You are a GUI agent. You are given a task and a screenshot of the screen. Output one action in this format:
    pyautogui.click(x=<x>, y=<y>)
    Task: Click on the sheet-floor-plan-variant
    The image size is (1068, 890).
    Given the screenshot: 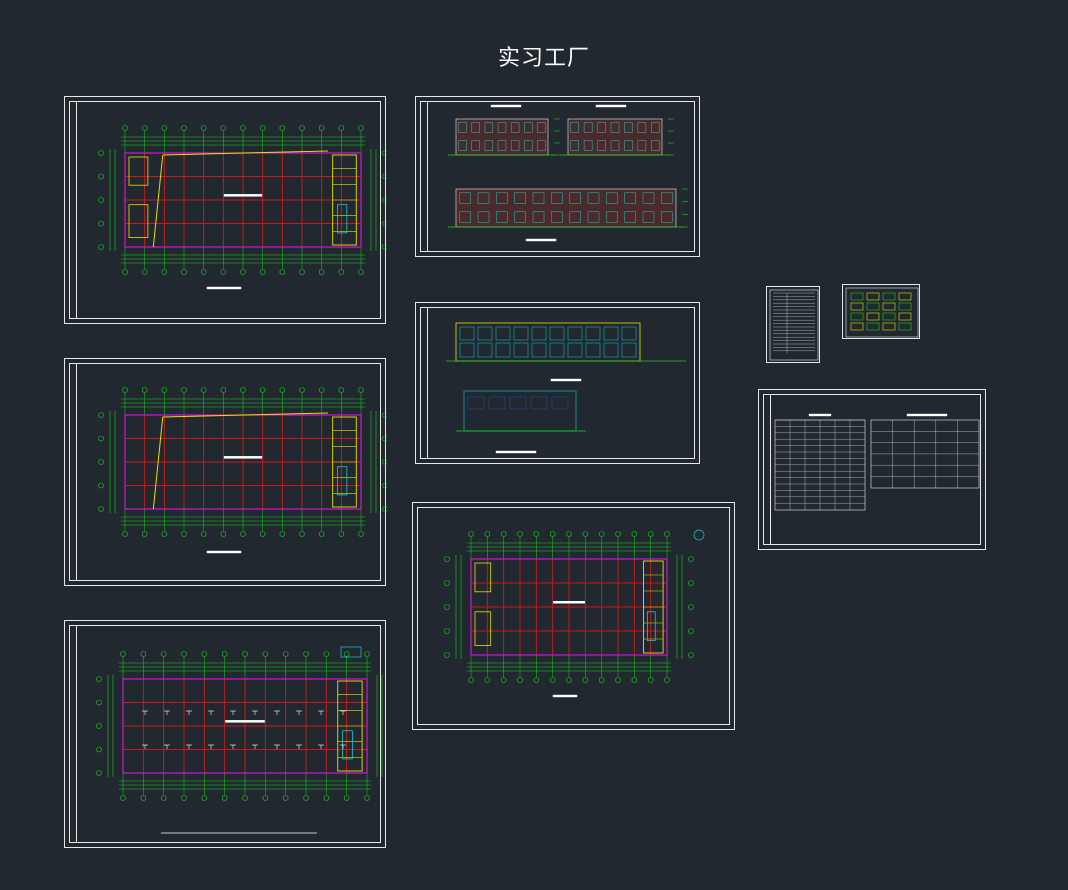 What is the action you would take?
    pyautogui.click(x=573, y=616)
    